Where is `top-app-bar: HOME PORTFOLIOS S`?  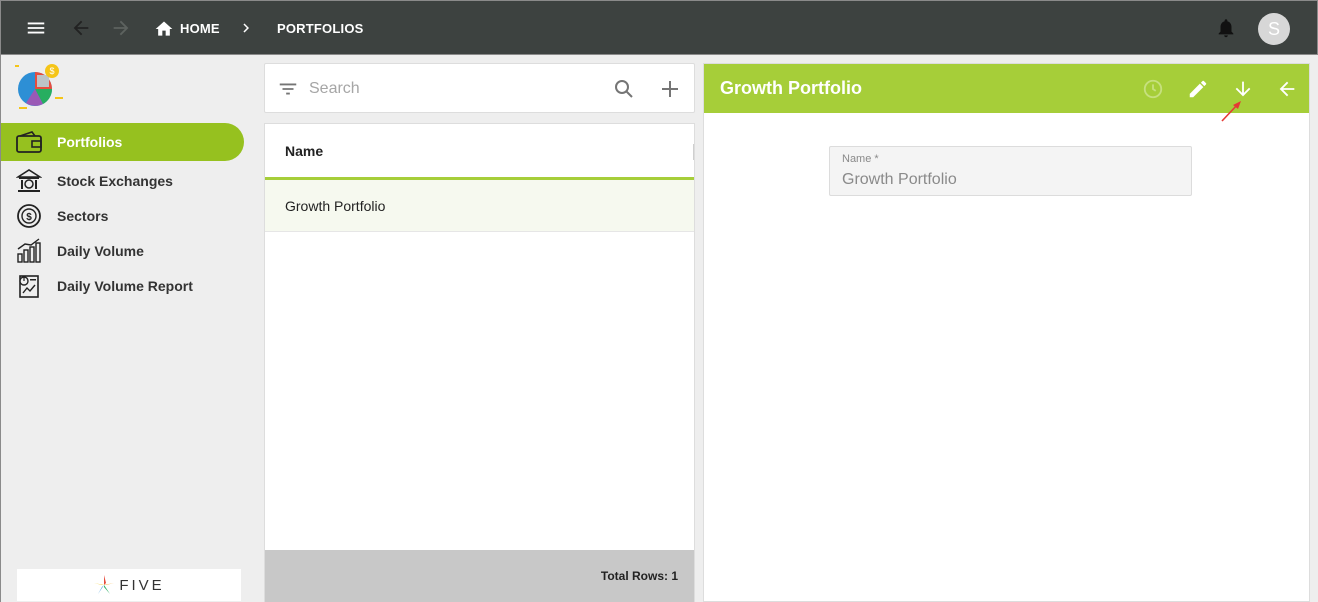 top-app-bar: HOME PORTFOLIOS S is located at coordinates (659, 27).